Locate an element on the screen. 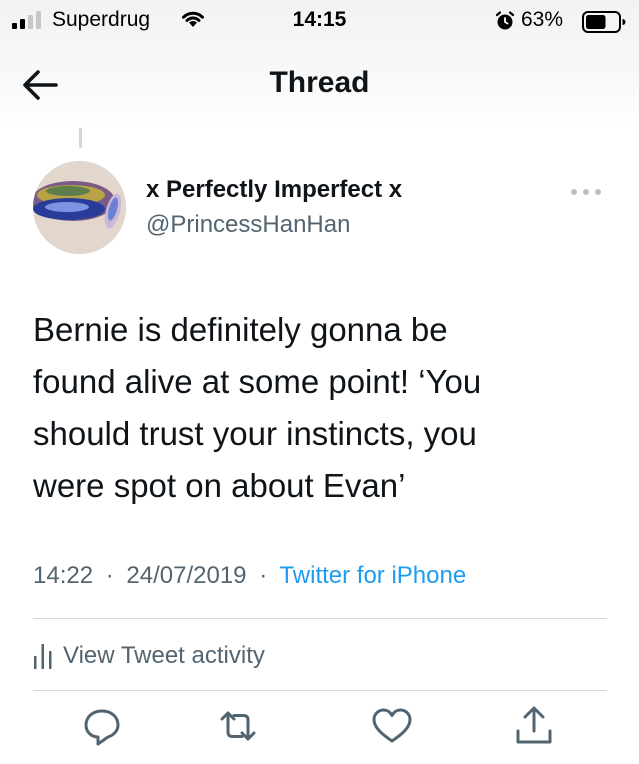 The height and width of the screenshot is (764, 639). analytics-bars-icon is located at coordinates (43, 656).